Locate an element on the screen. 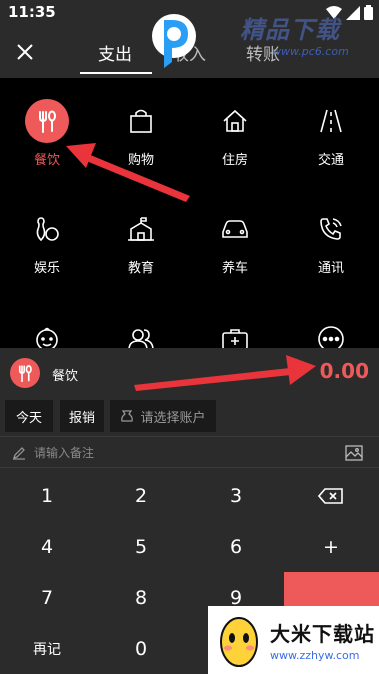 The height and width of the screenshot is (674, 379). options-row: 今天 报销 请选择账户 is located at coordinates (189, 416).